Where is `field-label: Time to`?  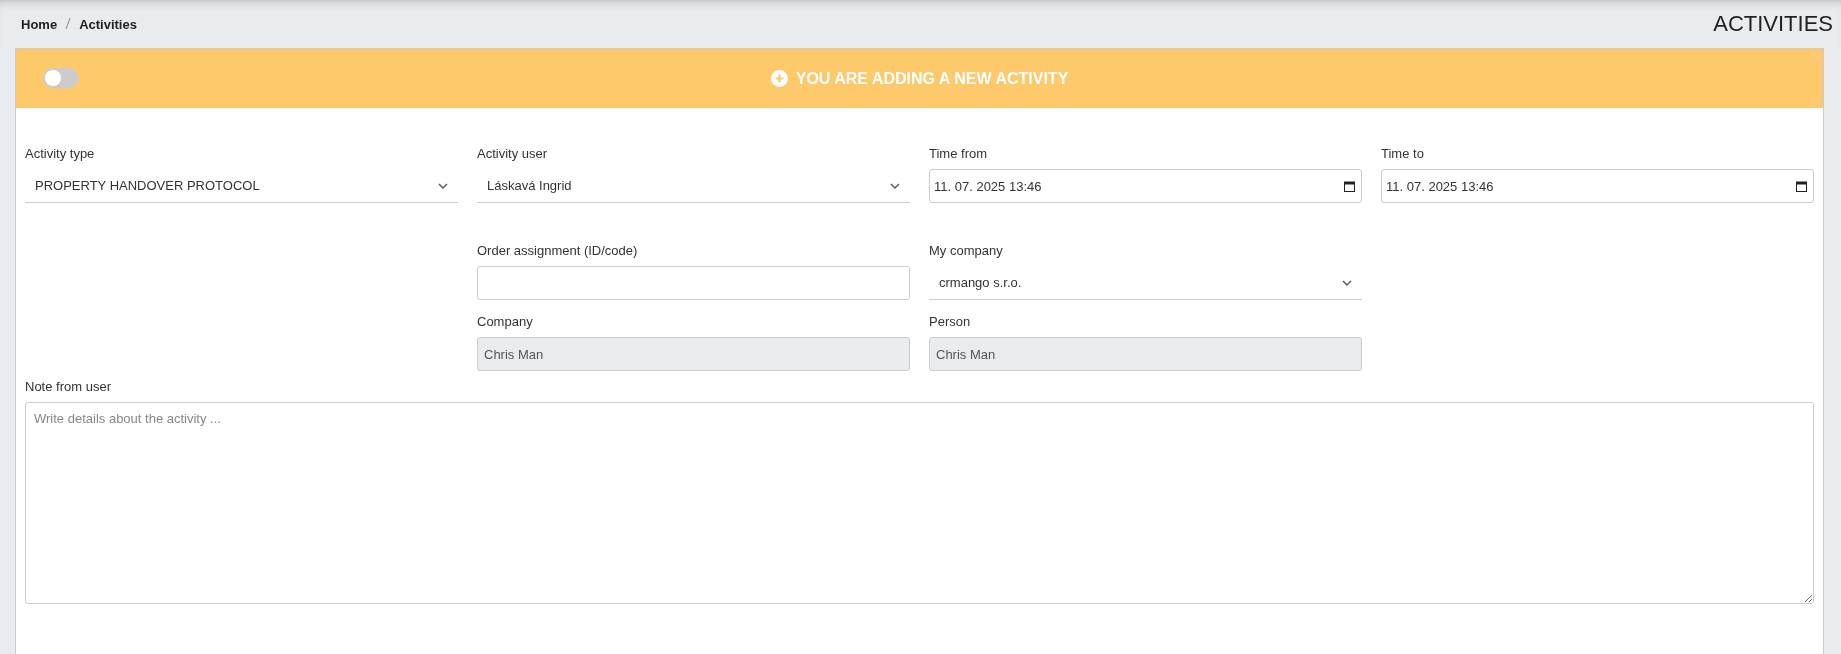 field-label: Time to is located at coordinates (1403, 153).